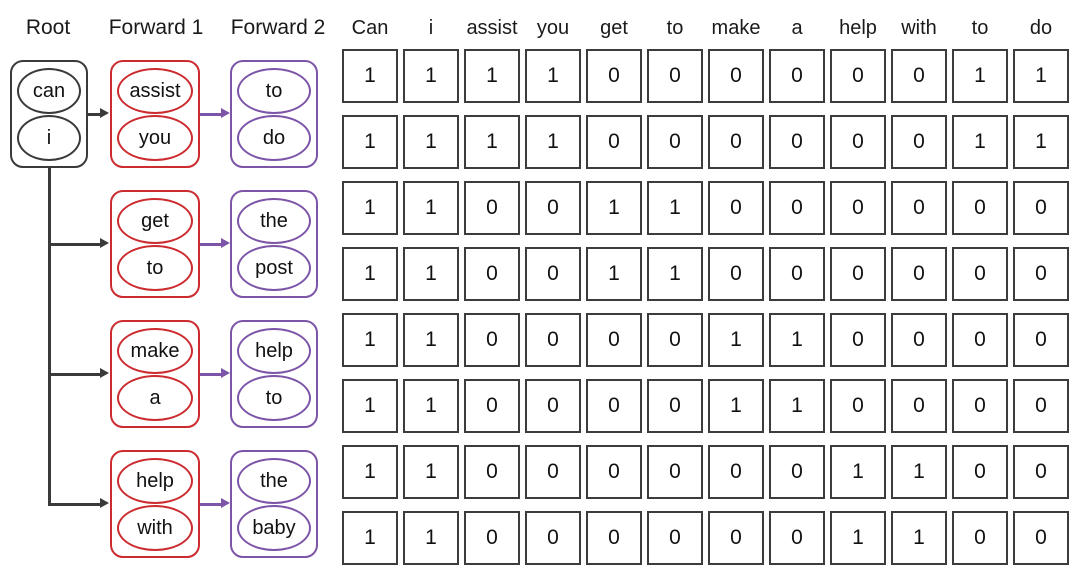 Image resolution: width=1080 pixels, height=577 pixels. Describe the element at coordinates (274, 137) in the screenshot. I see `token-ellipse: do` at that location.